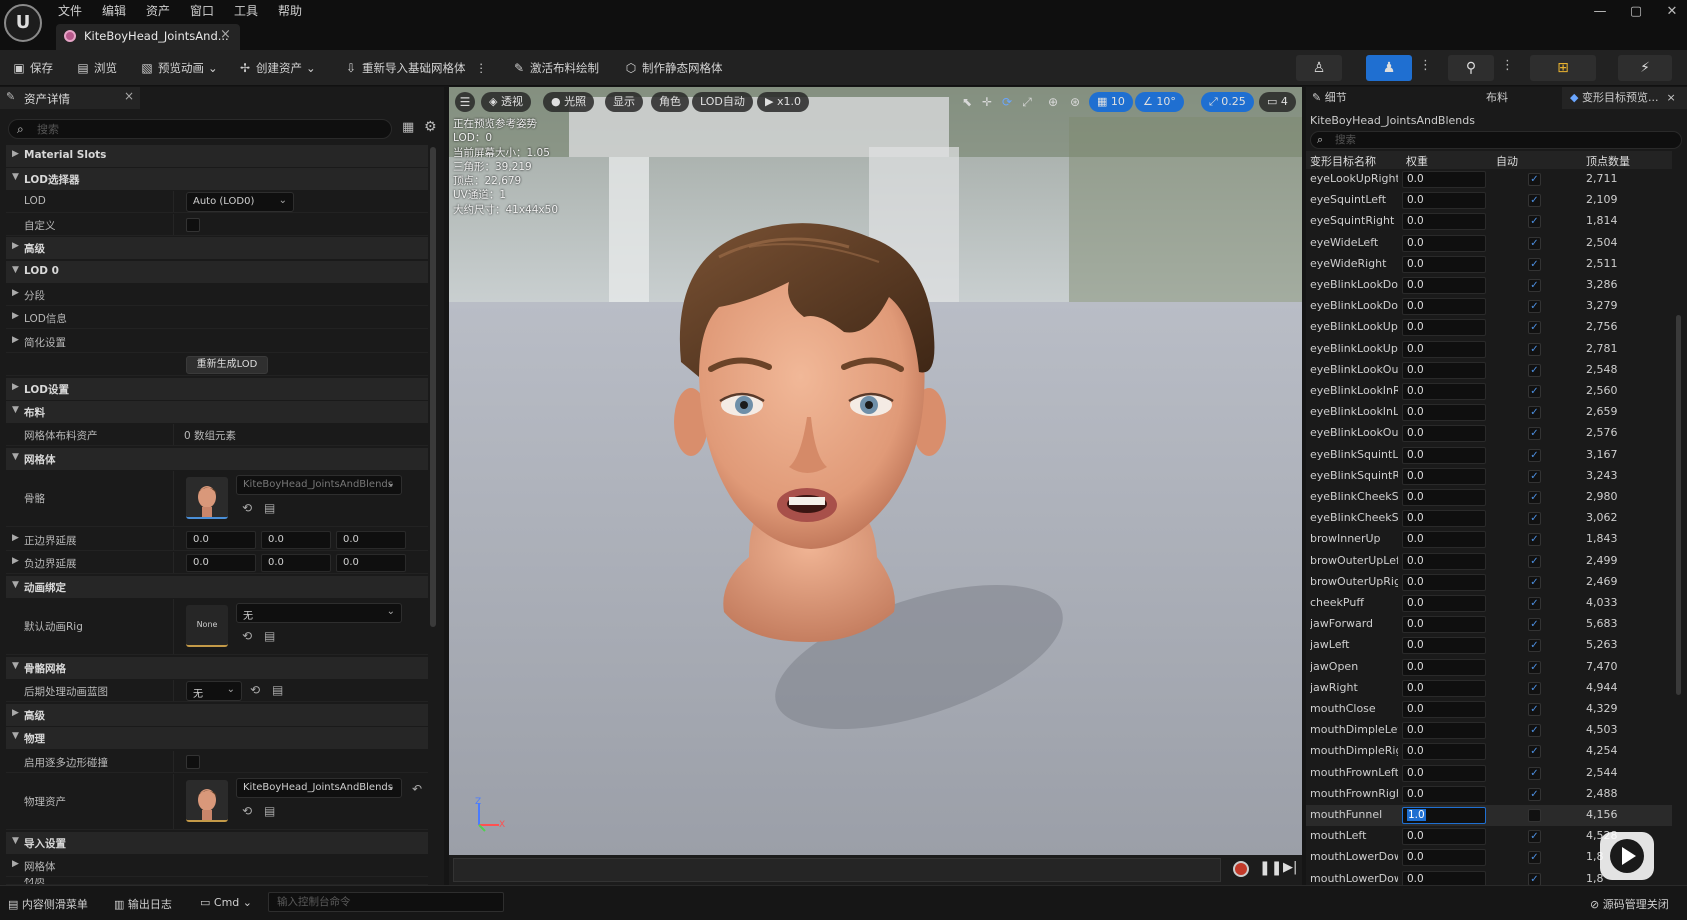 This screenshot has width=1687, height=920. What do you see at coordinates (226, 902) in the screenshot?
I see `cmd-dropdown: ▭ Cmd ⌄` at bounding box center [226, 902].